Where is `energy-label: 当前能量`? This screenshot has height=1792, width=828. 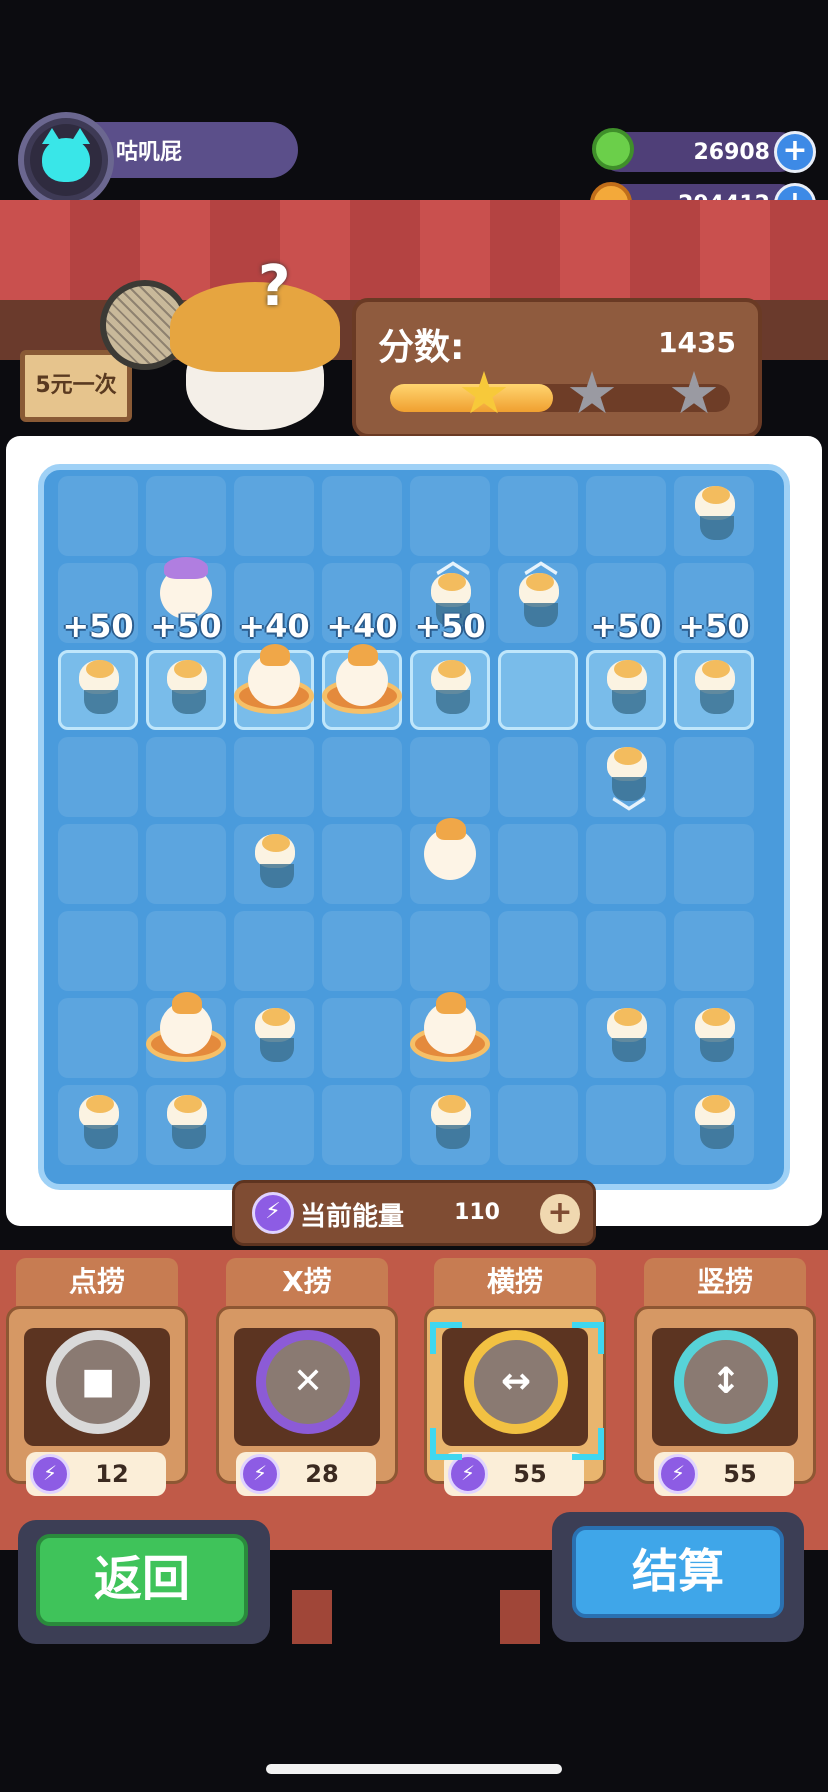
energy-label: 当前能量 is located at coordinates (352, 1217).